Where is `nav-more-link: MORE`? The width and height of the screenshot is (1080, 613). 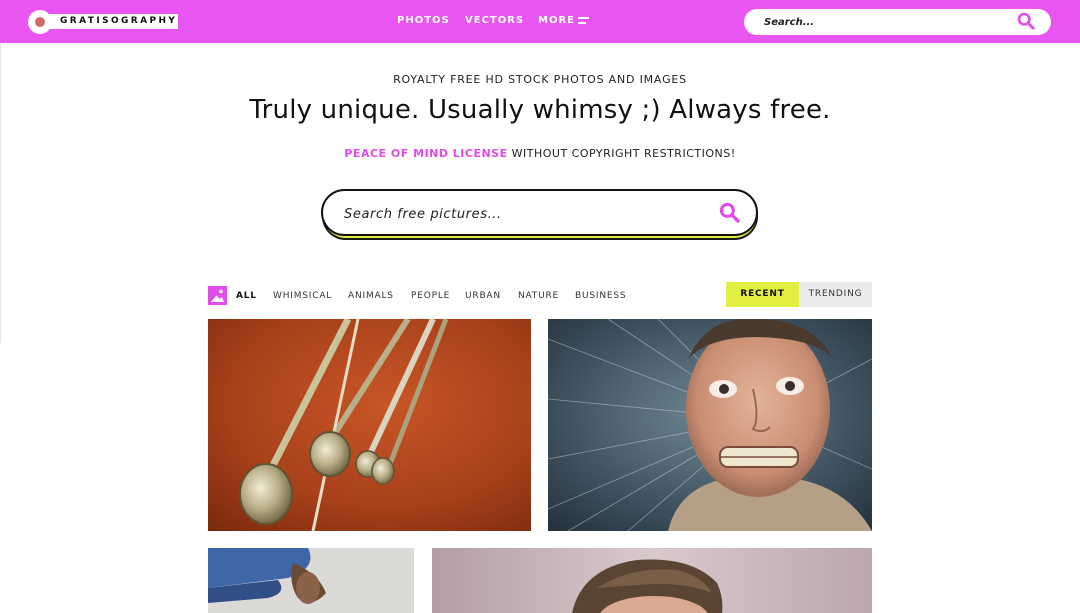 nav-more-link: MORE is located at coordinates (556, 21).